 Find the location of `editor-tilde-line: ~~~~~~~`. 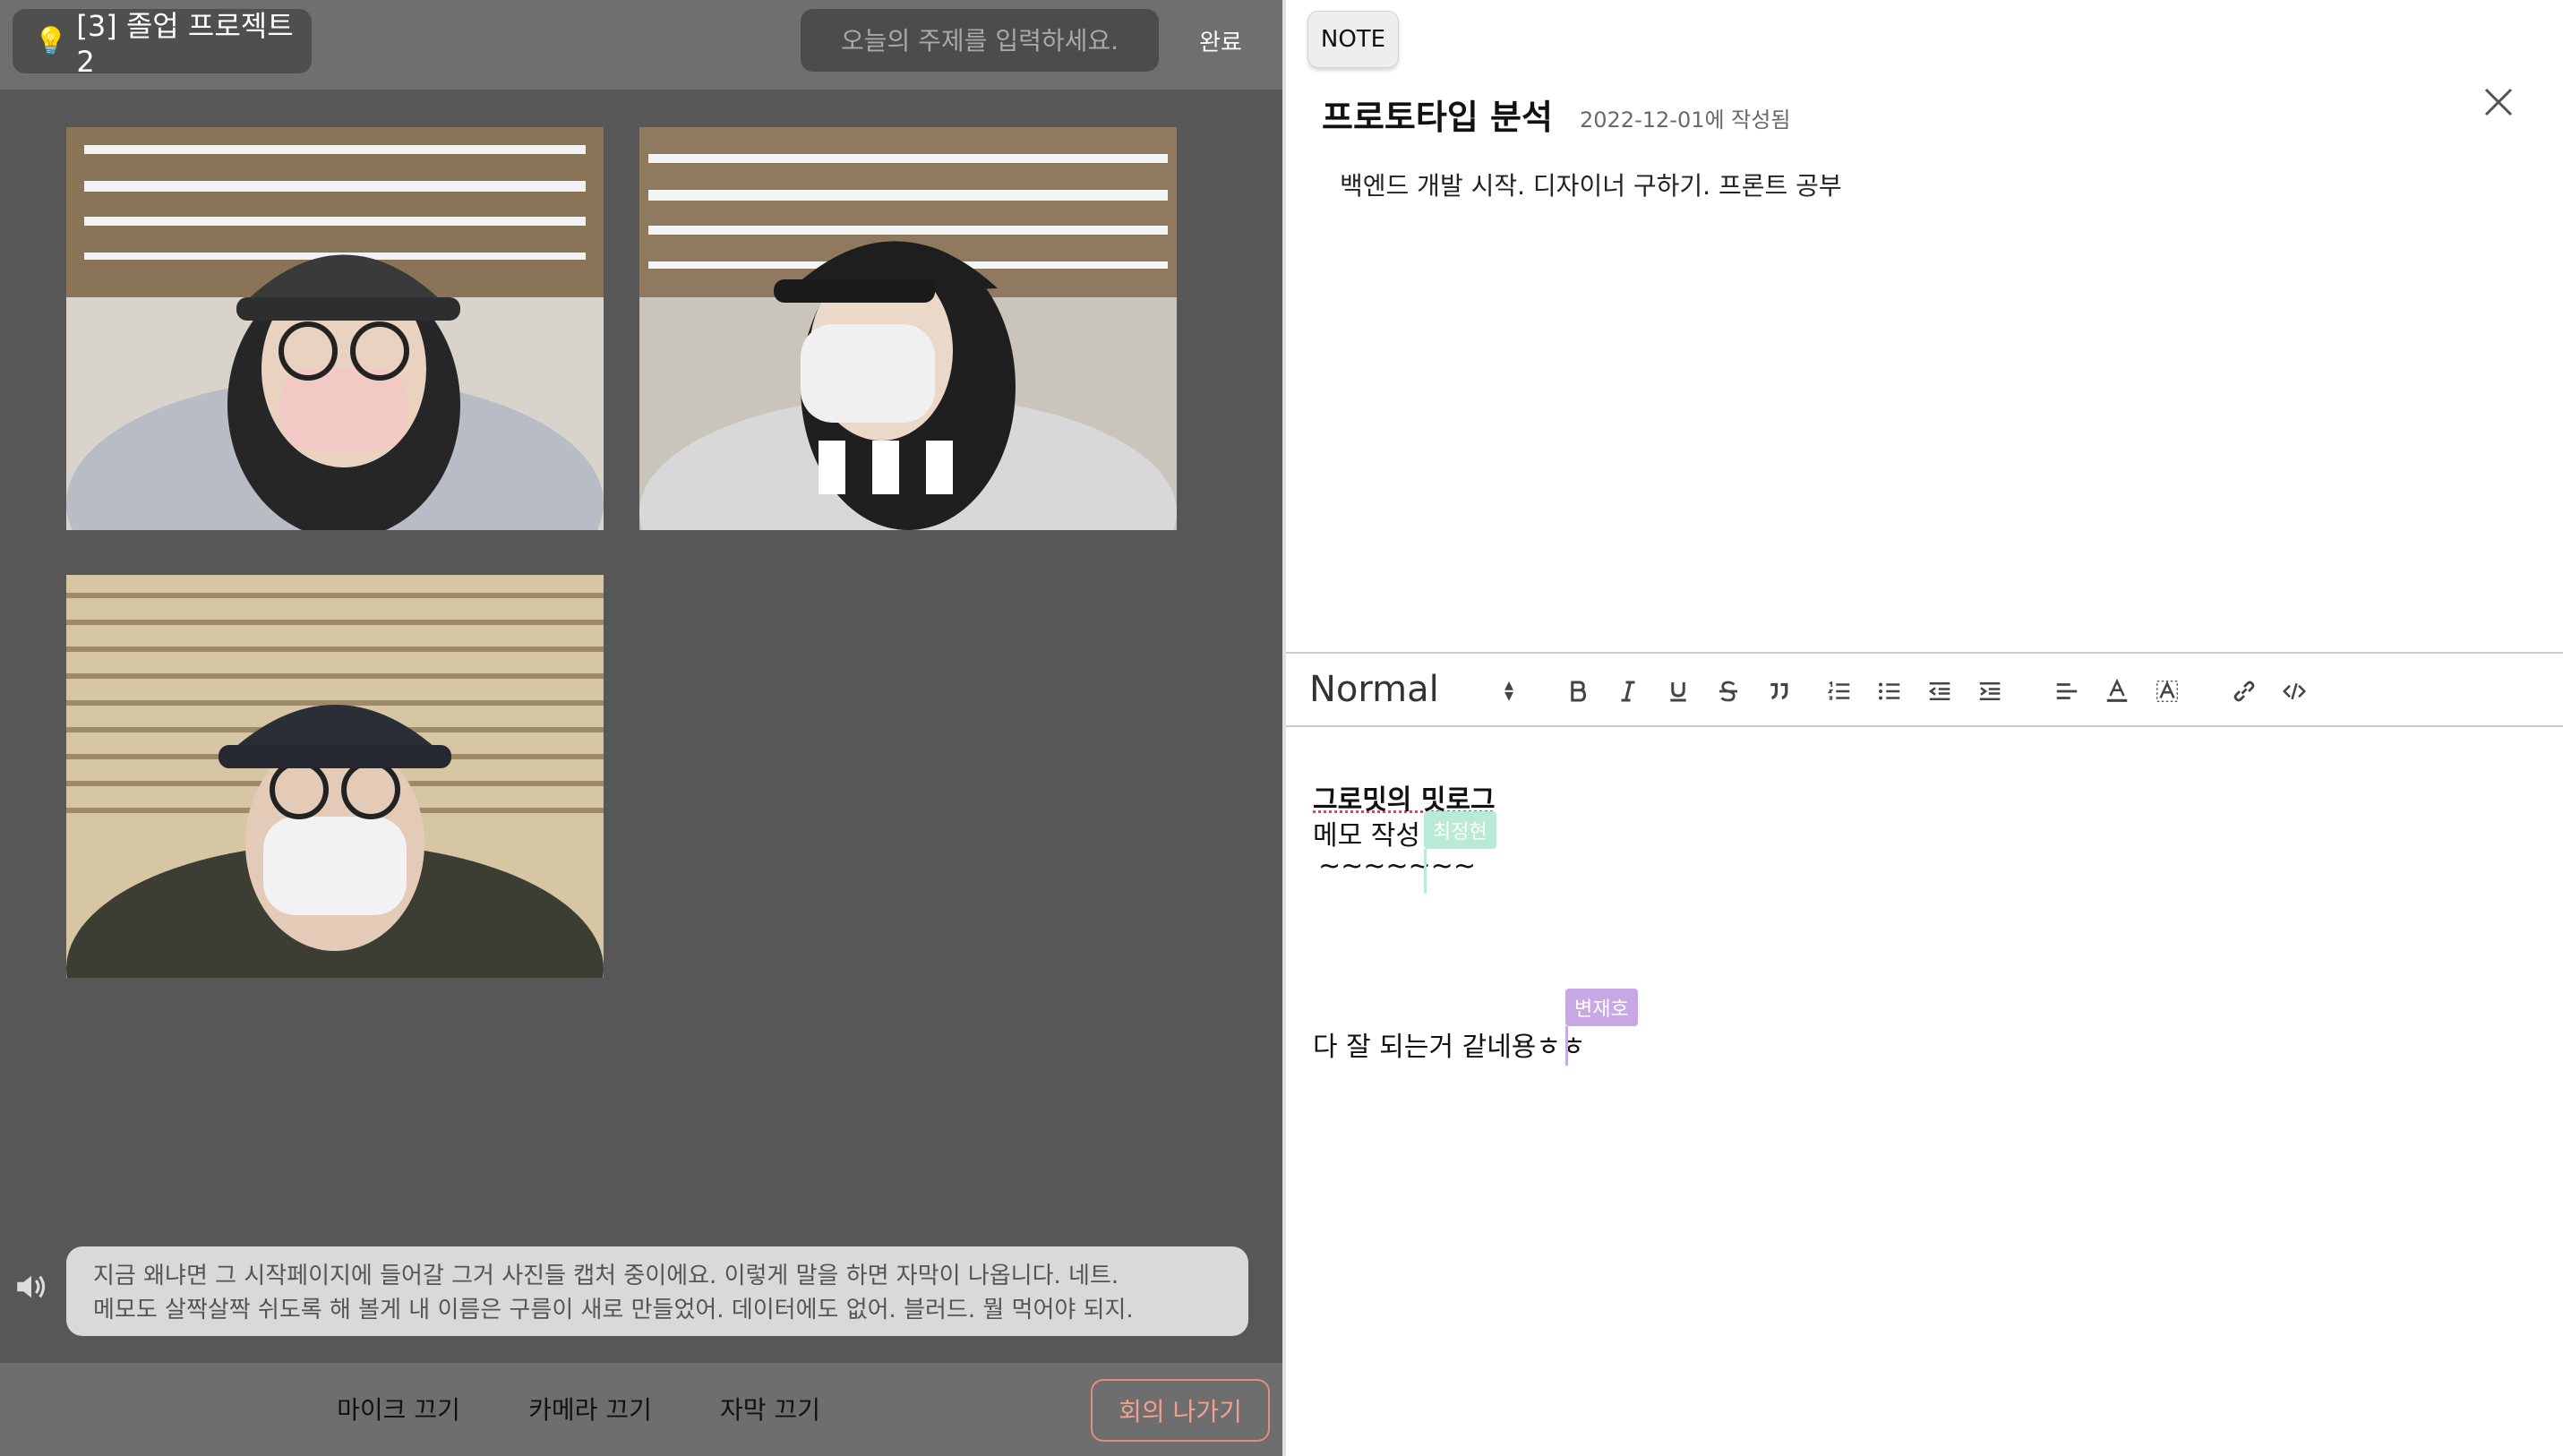

editor-tilde-line: ~~~~~~~ is located at coordinates (1397, 866).